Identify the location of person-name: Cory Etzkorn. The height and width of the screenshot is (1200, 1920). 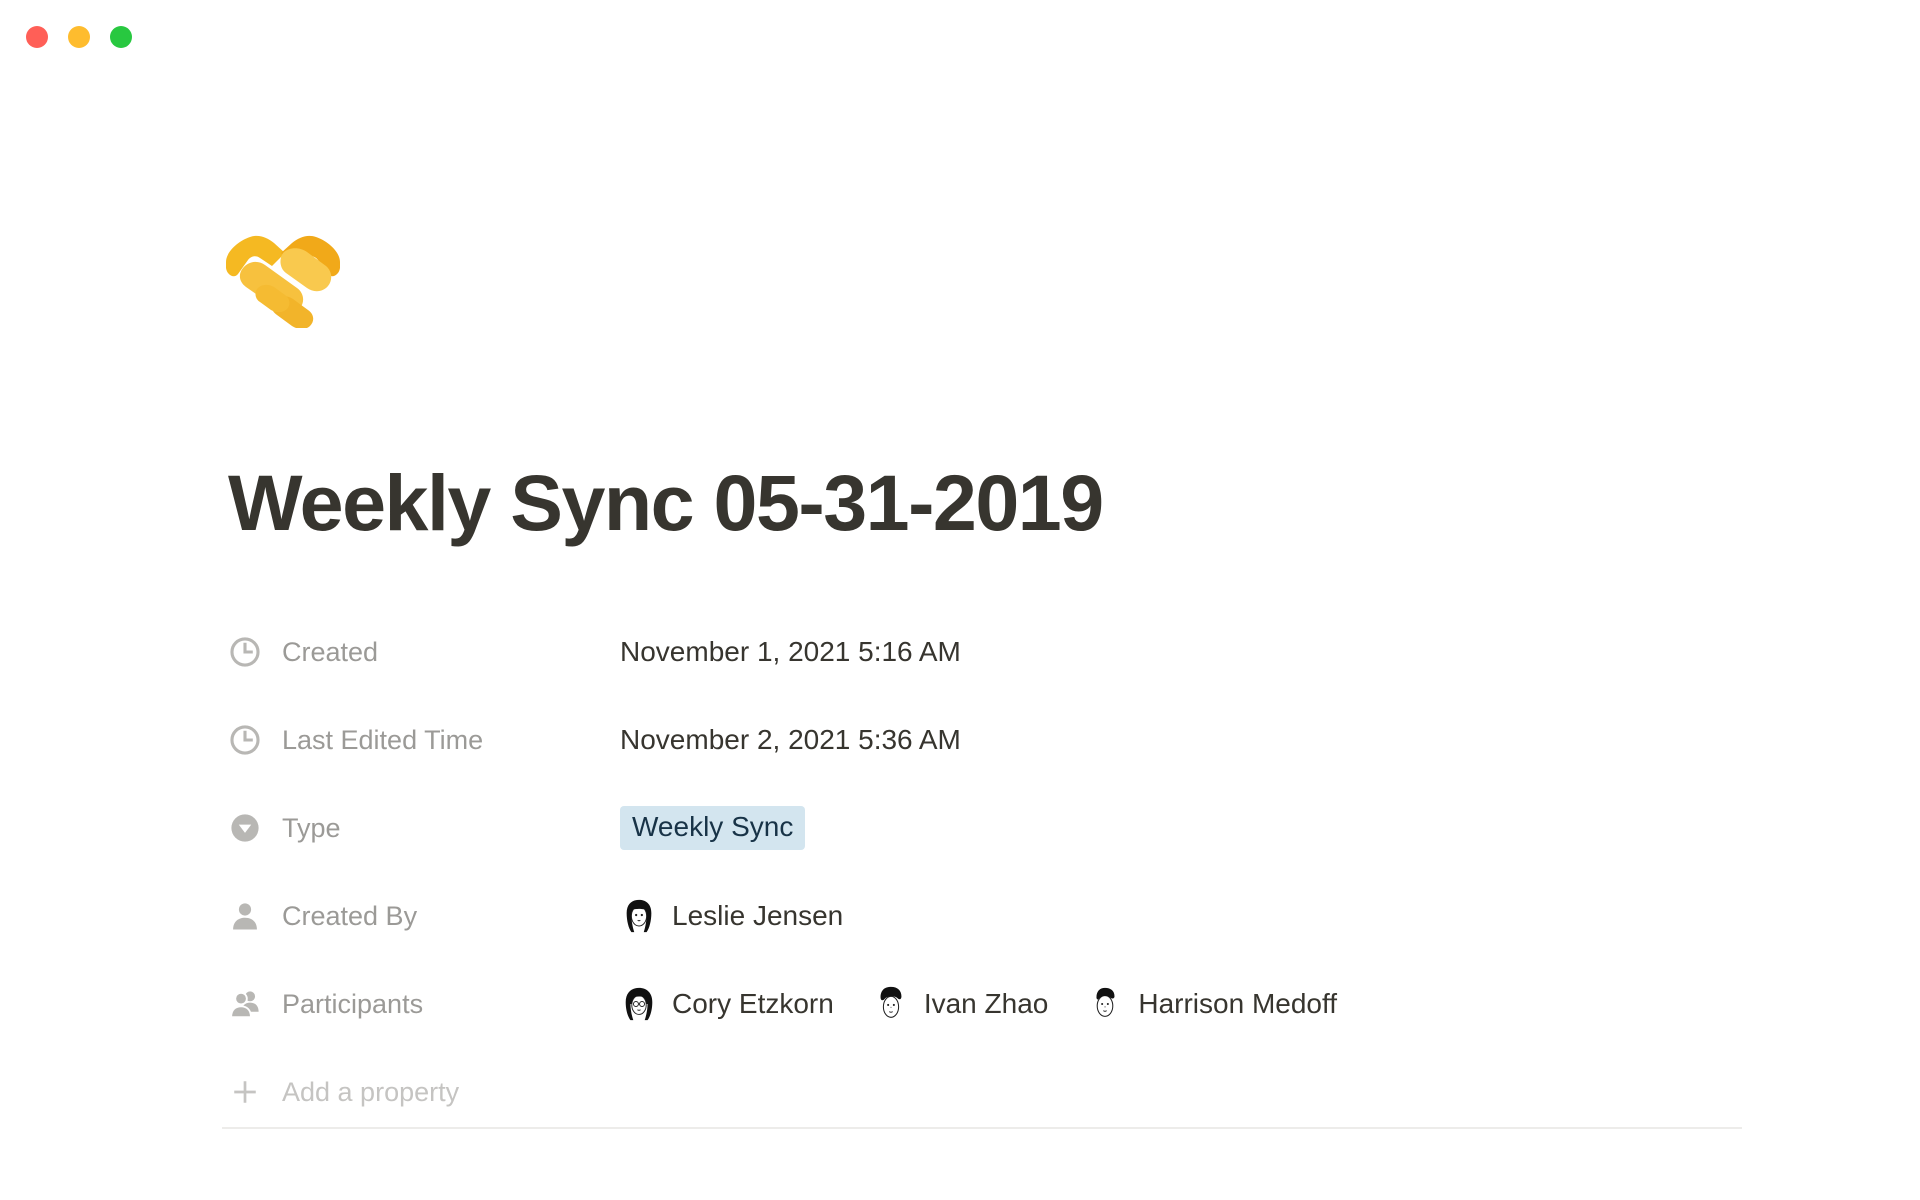
(753, 1003).